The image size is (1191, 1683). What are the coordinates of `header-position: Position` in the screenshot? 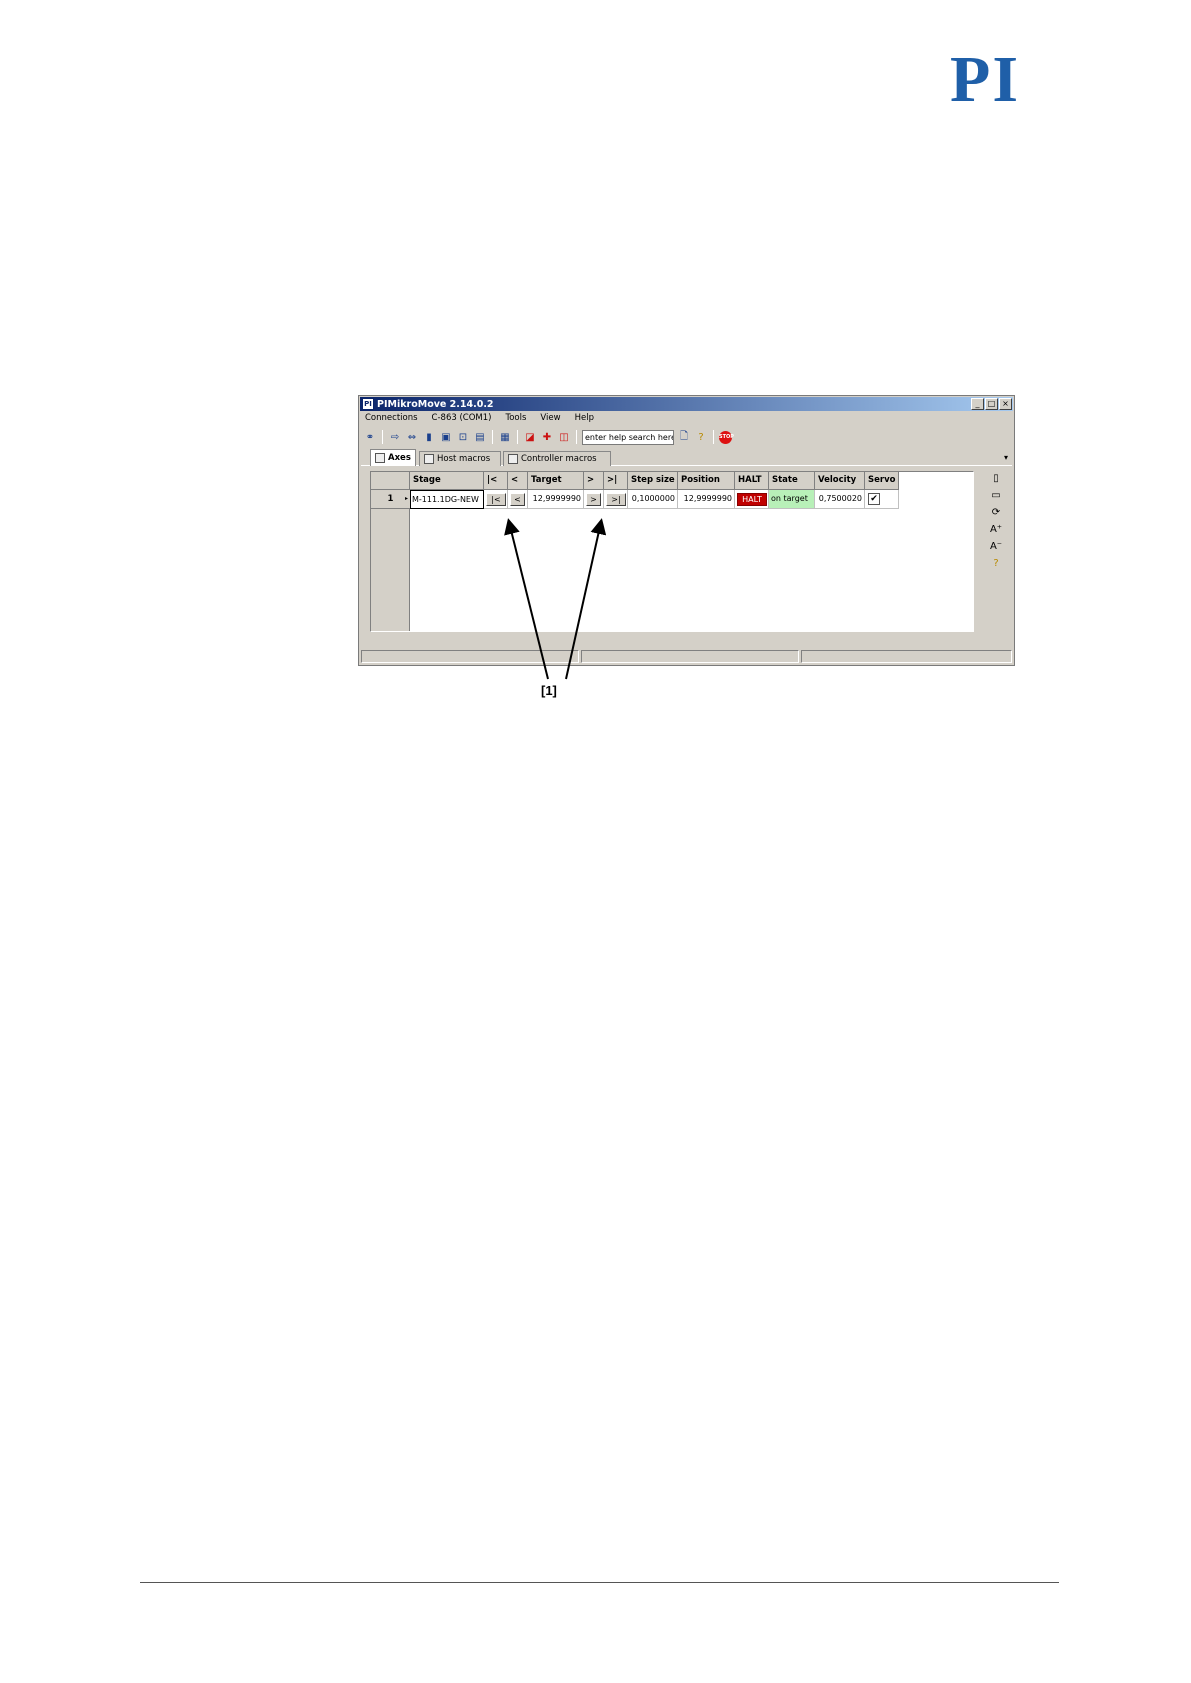 It's located at (706, 481).